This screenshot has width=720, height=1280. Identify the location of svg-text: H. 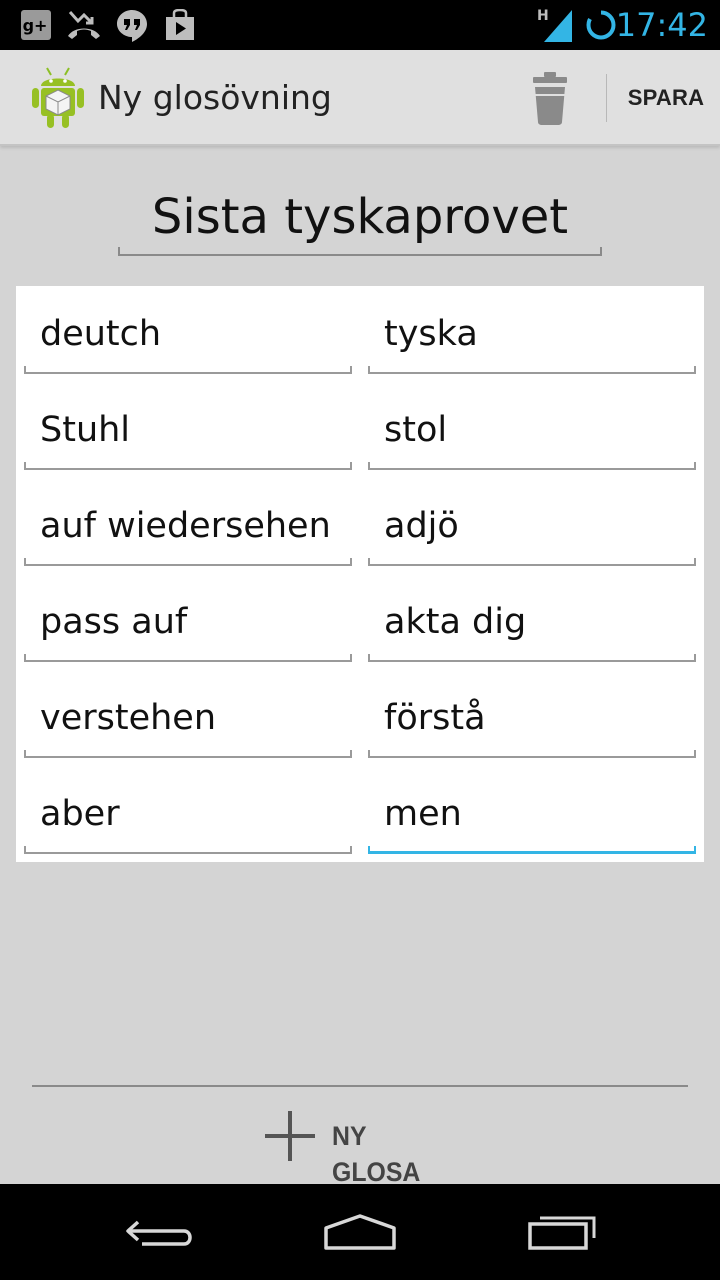
(543, 16).